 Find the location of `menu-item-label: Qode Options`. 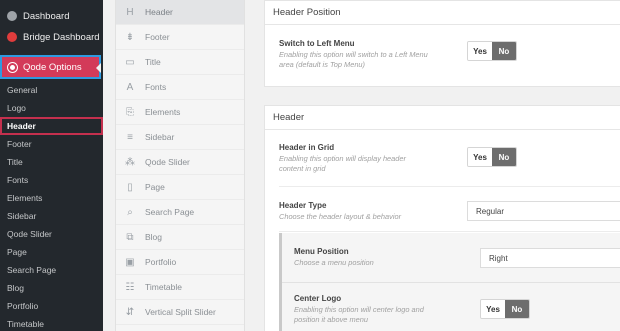

menu-item-label: Qode Options is located at coordinates (52, 67).